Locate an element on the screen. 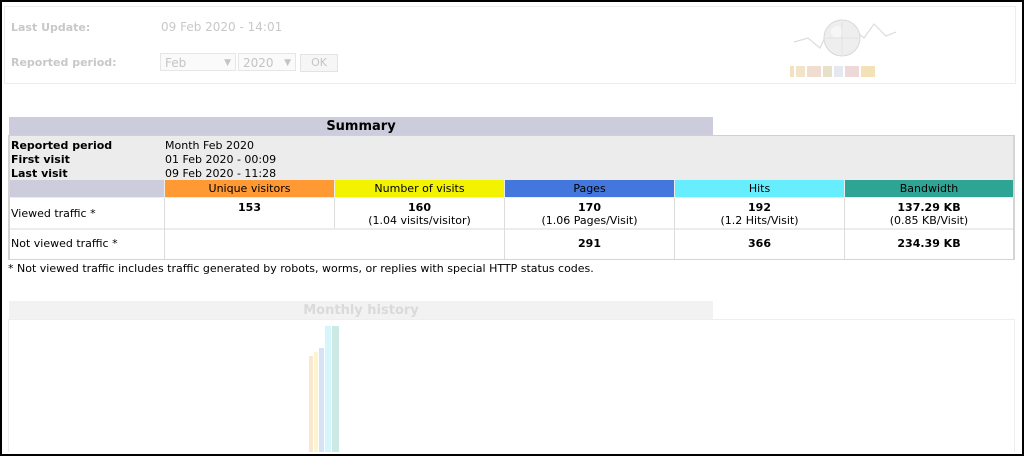  last-update-value: 09 Feb 2020 - 14:01 is located at coordinates (222, 27).